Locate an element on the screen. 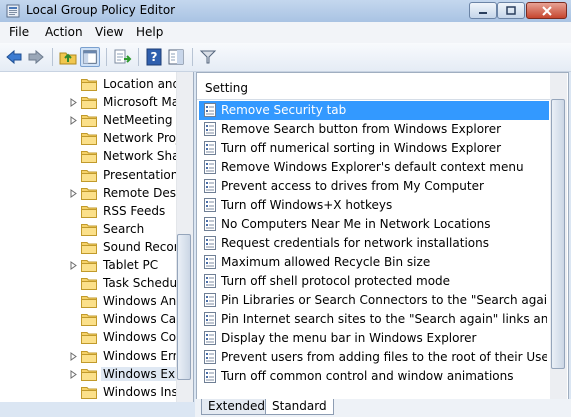 The height and width of the screenshot is (417, 571). tree-item: Windows Inst is located at coordinates (91, 393).